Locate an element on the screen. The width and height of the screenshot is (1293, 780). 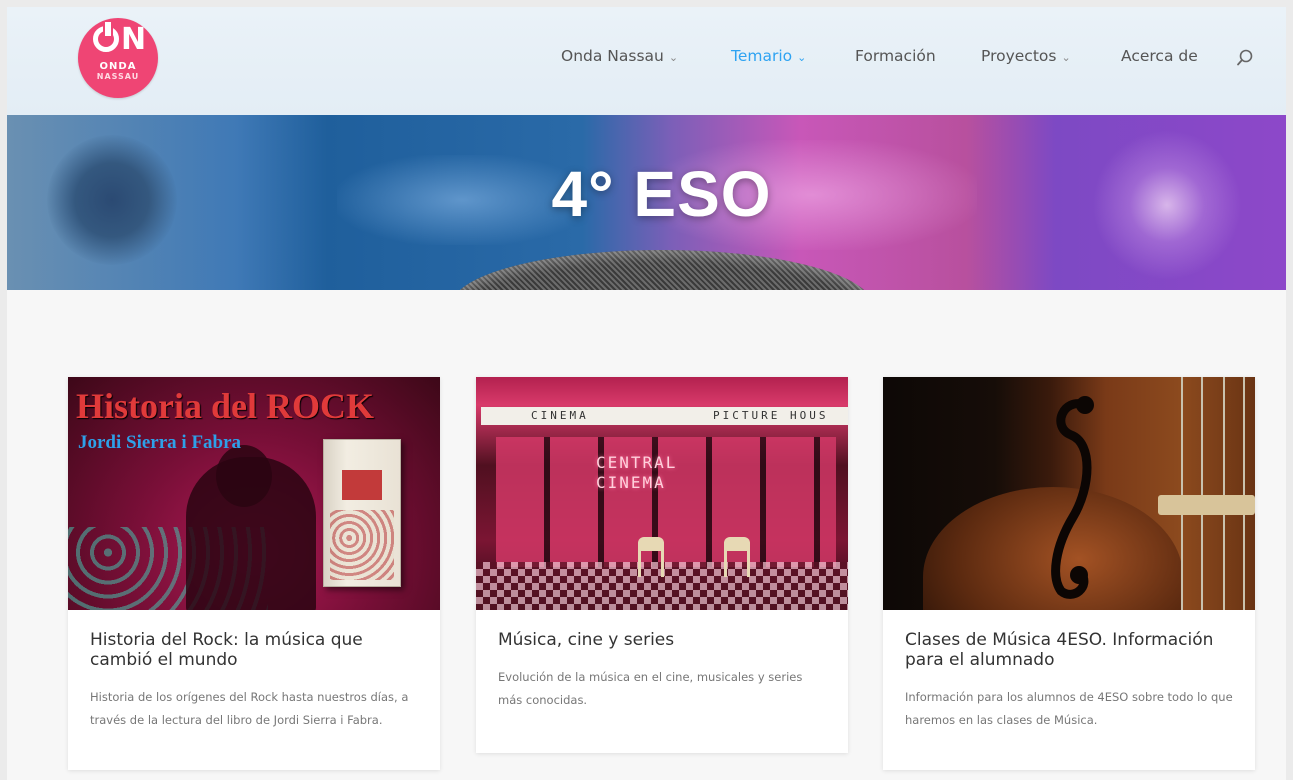
microphone-image is located at coordinates (662, 270).